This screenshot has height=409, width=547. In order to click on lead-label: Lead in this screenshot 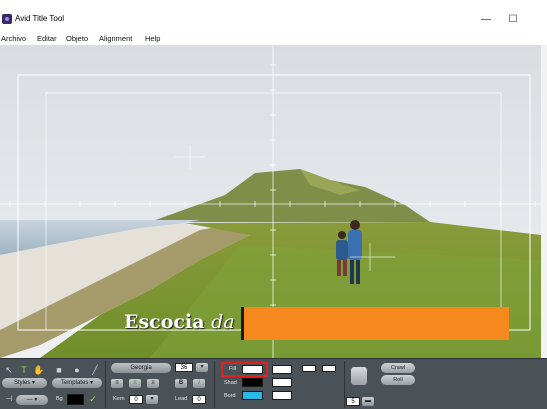, I will do `click(181, 399)`.